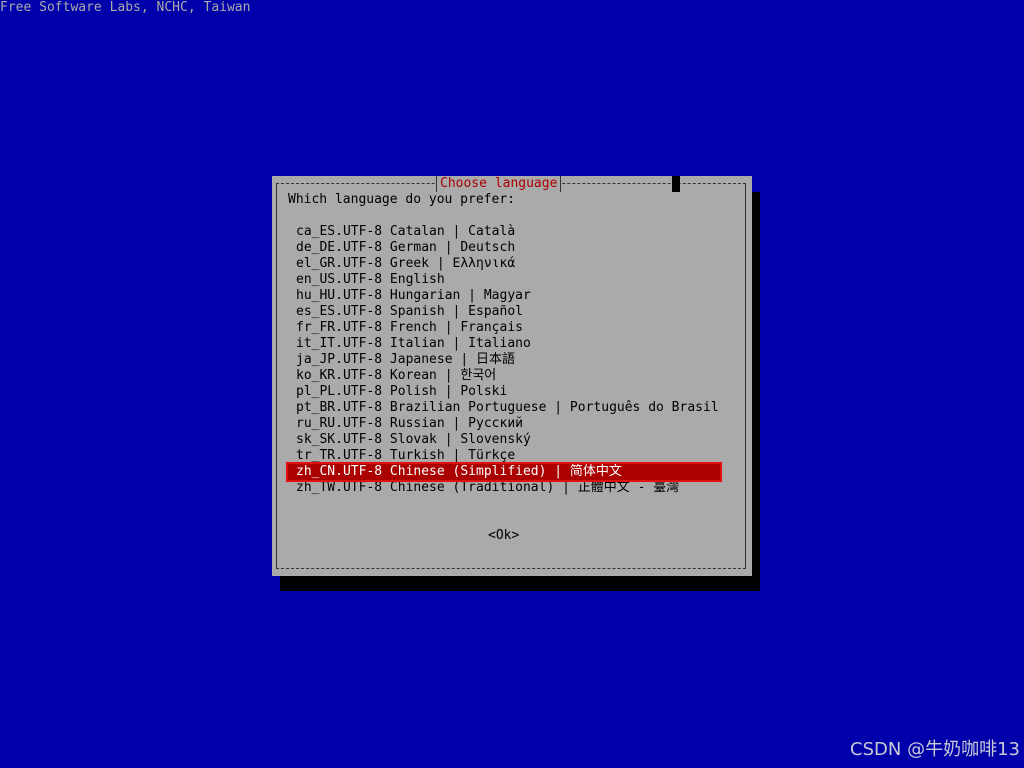  Describe the element at coordinates (510, 344) in the screenshot. I see `language-option: it_IT.UTF-8 Italian | Italiano` at that location.